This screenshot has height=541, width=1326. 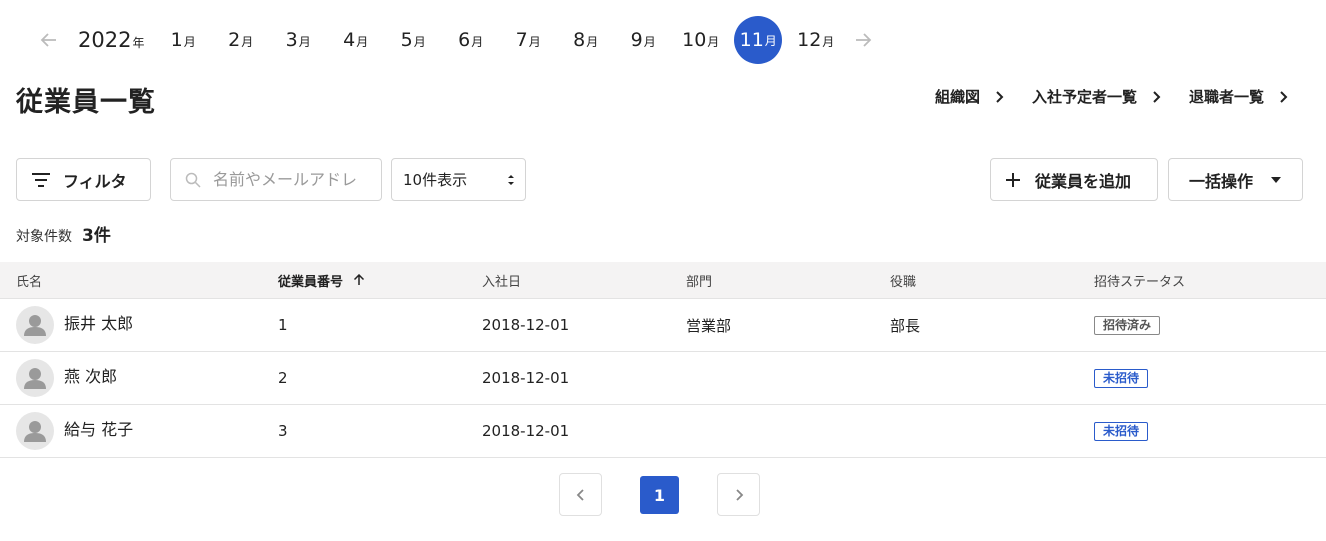 I want to click on month-4: 4月, so click(x=356, y=40).